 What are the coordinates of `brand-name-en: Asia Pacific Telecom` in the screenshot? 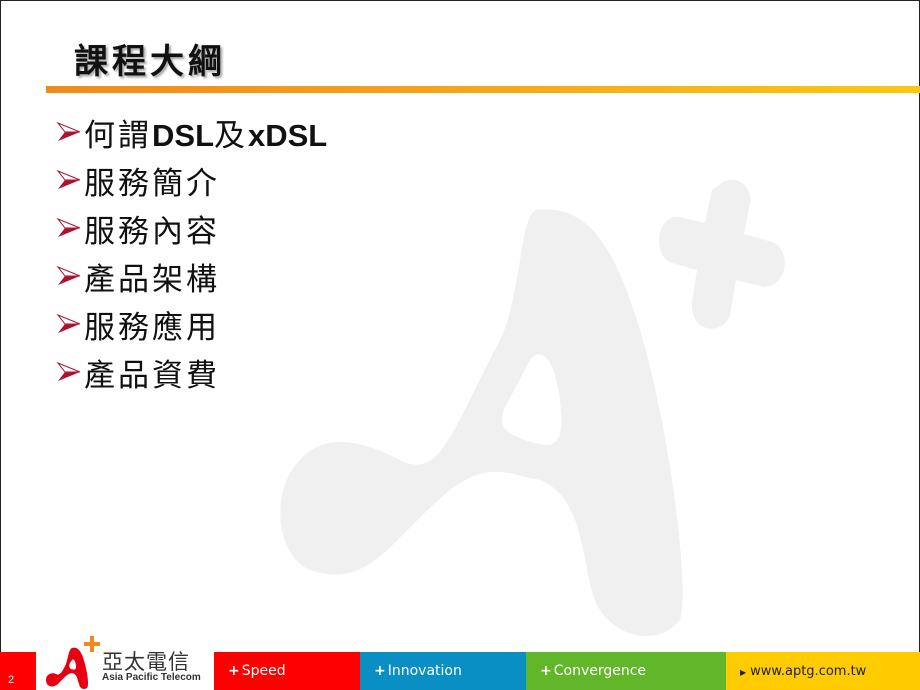 It's located at (151, 677).